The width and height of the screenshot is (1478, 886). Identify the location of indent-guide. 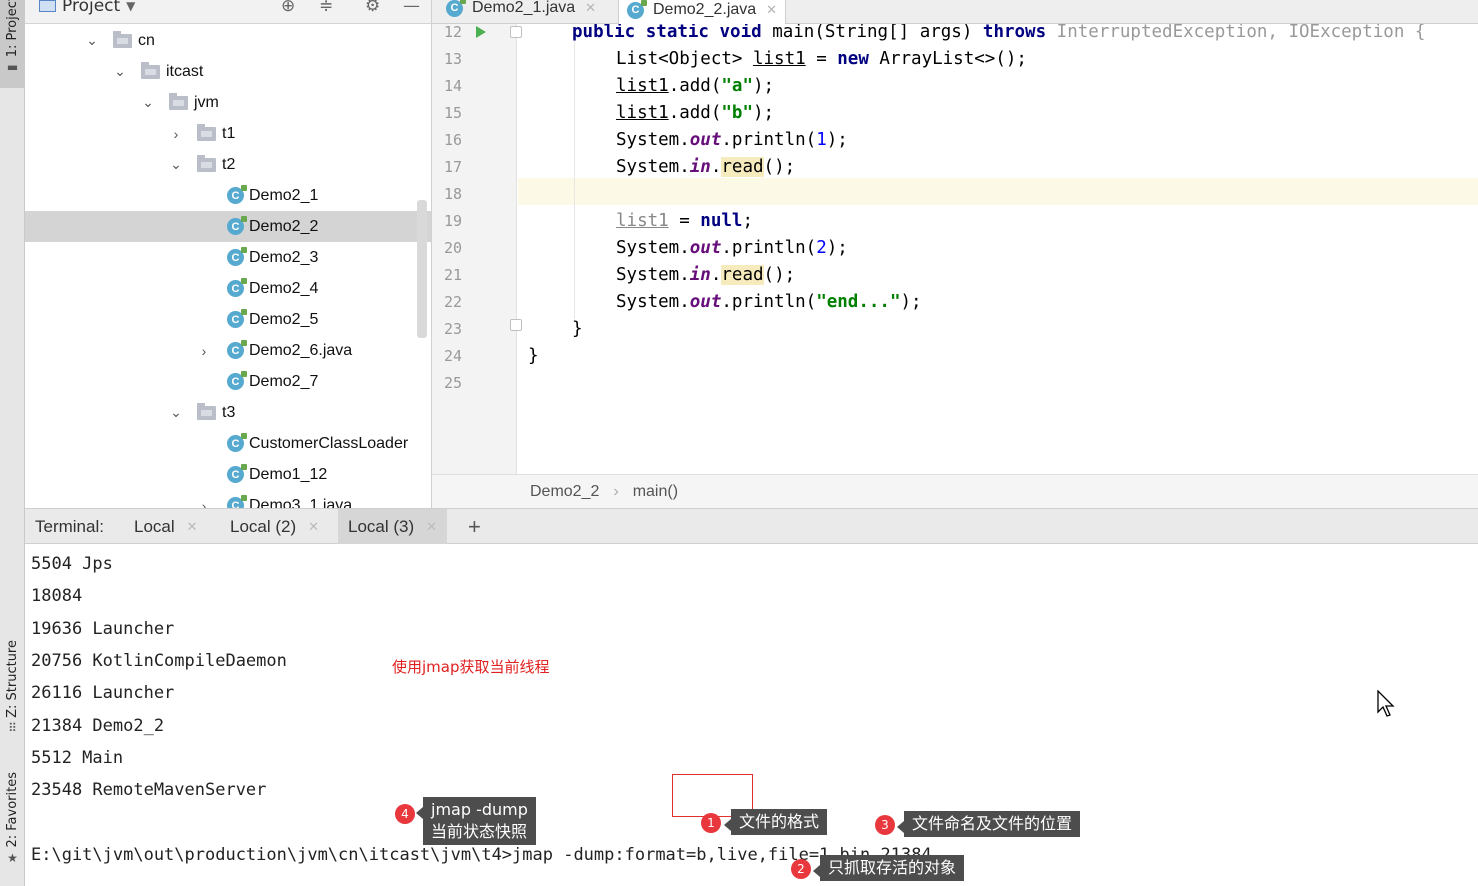
(574, 176).